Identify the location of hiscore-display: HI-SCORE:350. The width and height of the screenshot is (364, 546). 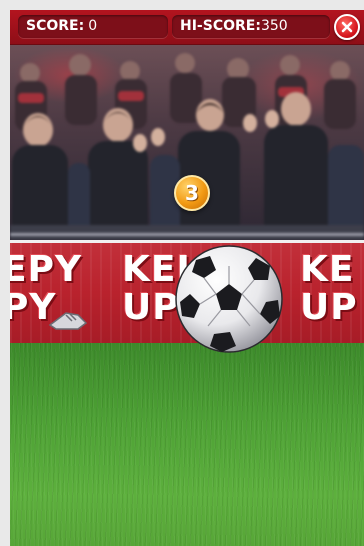
(251, 26).